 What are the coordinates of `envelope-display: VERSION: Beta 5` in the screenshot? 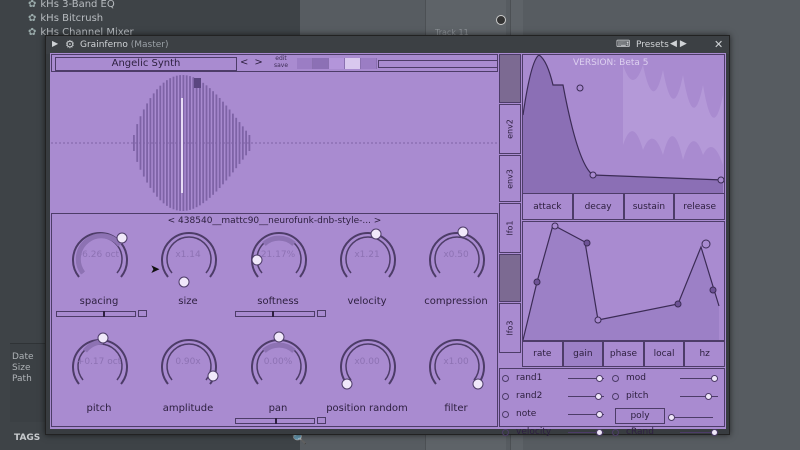 It's located at (623, 124).